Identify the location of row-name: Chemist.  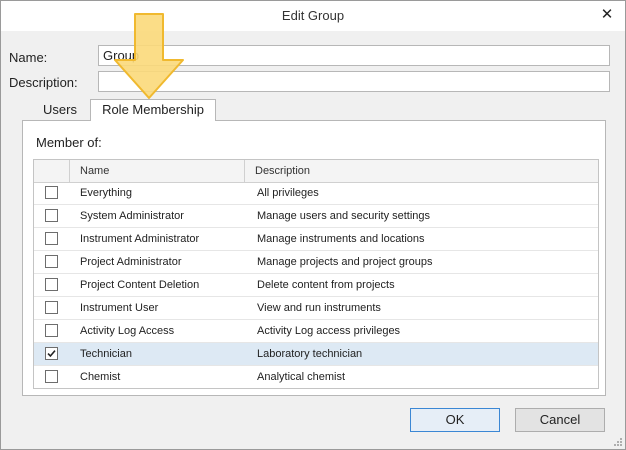
(100, 377).